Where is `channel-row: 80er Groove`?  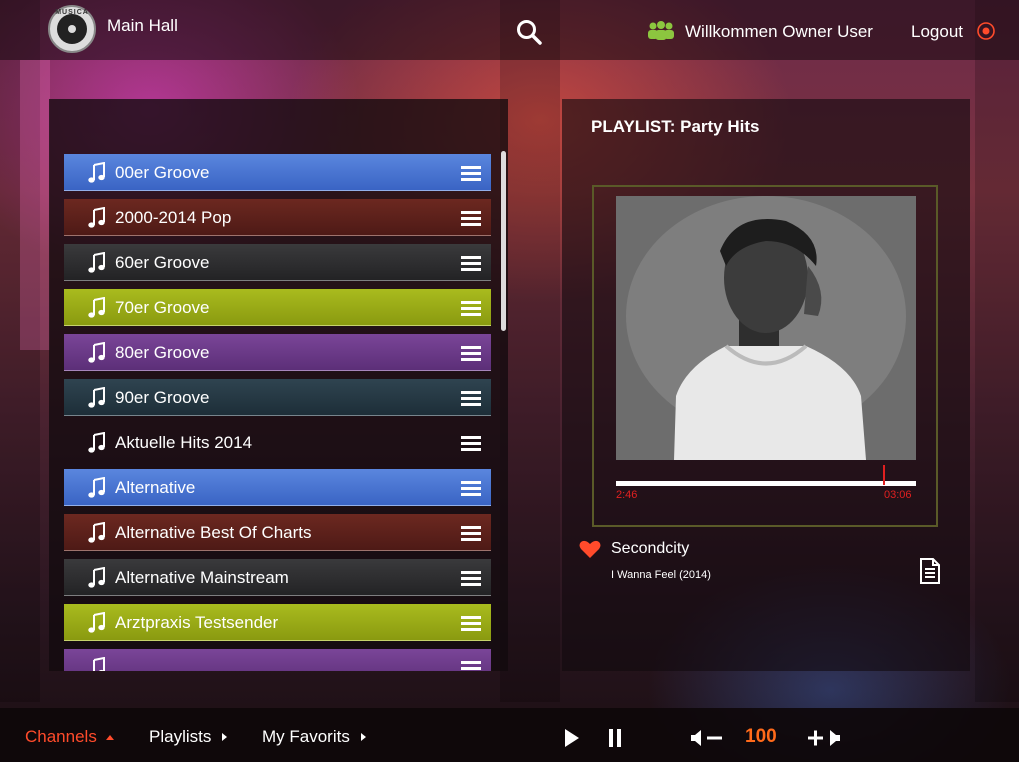
channel-row: 80er Groove is located at coordinates (277, 352).